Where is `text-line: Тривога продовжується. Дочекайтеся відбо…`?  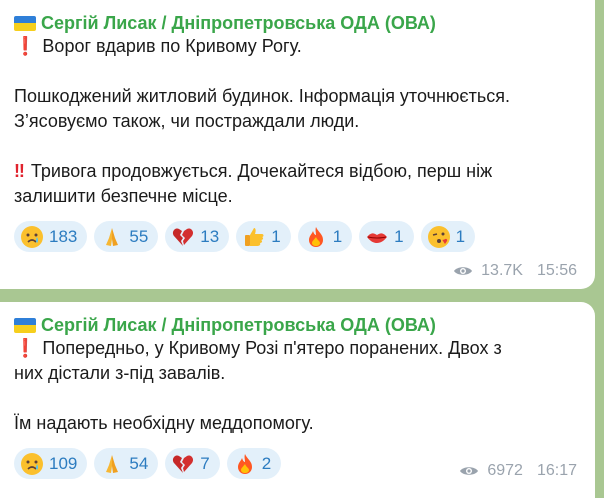
text-line: Тривога продовжується. Дочекайтеся відбо… is located at coordinates (261, 171).